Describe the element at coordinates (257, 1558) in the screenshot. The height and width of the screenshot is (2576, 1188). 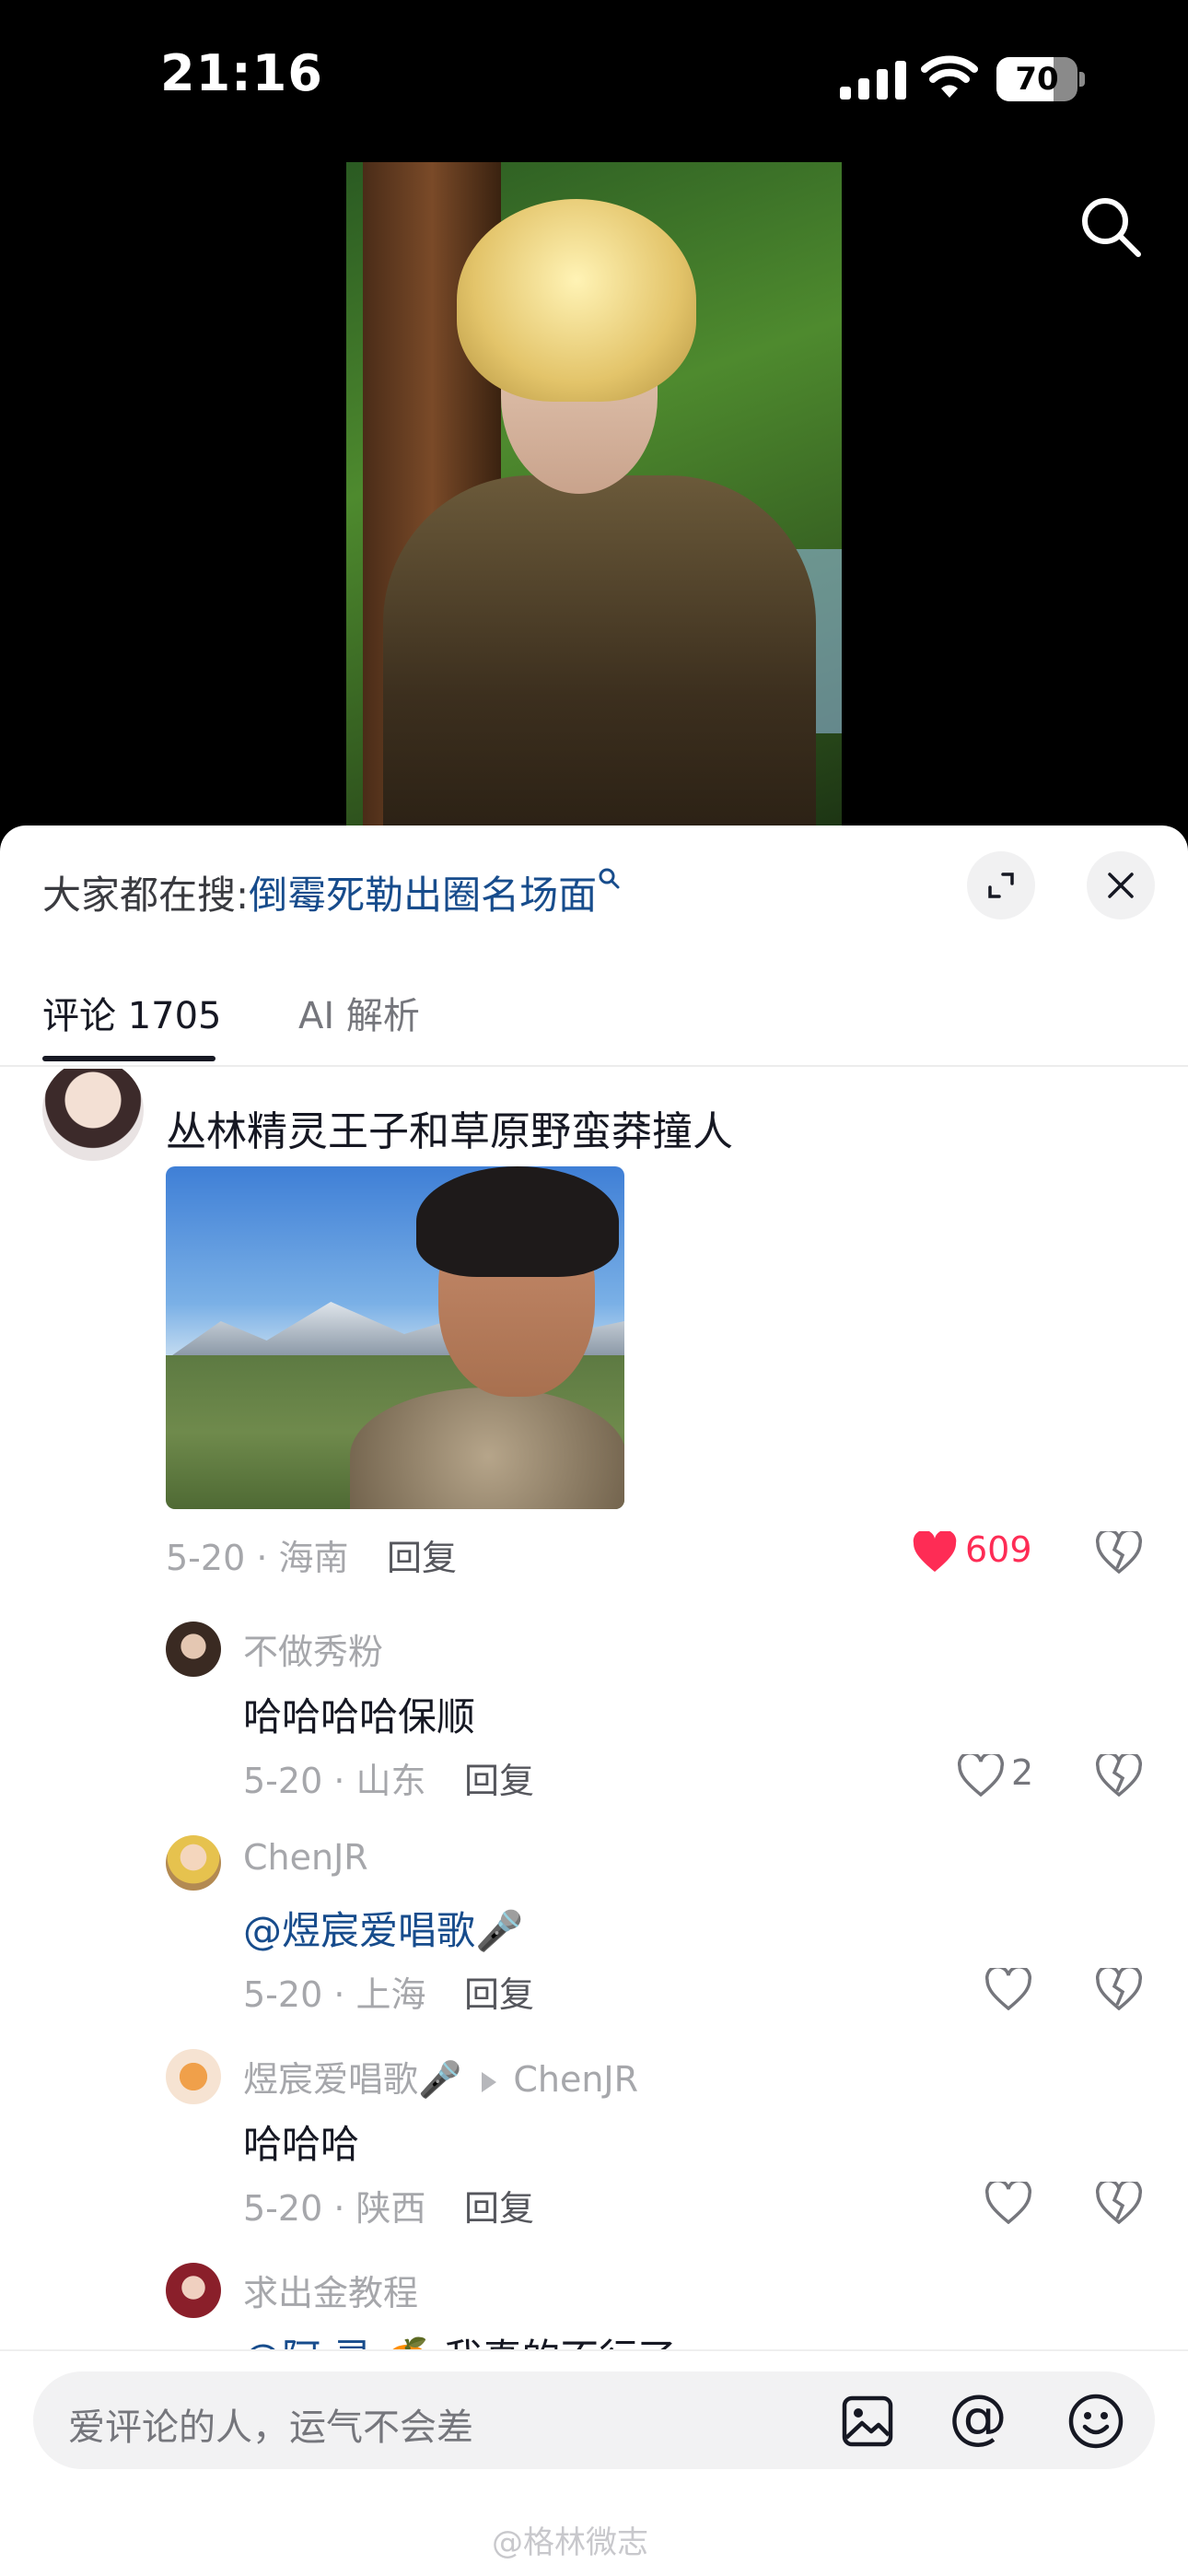
I see `comment-meta: 5-20 · 海南` at that location.